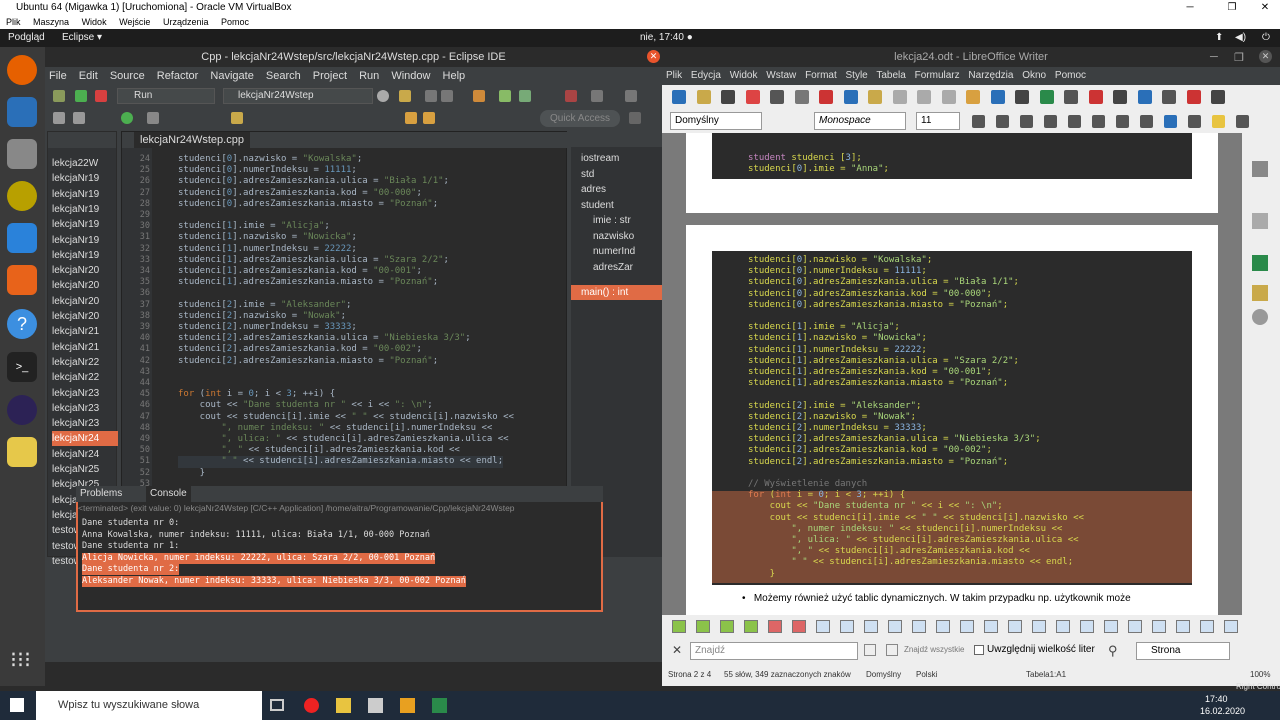  I want to click on project-item: lekcjaNr25, so click(85, 469).